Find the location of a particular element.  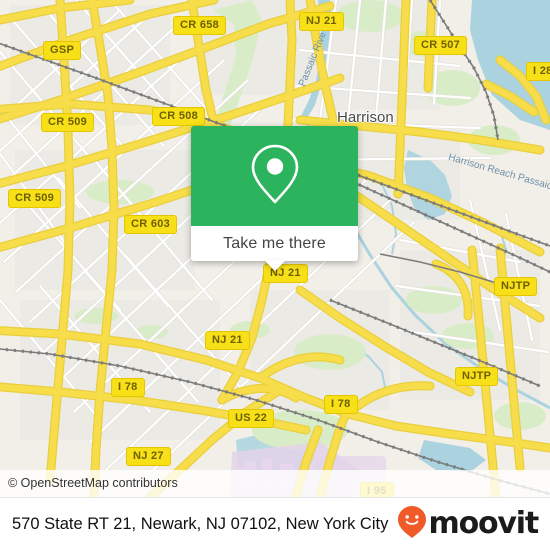

card-footer: Take me there is located at coordinates (274, 248).